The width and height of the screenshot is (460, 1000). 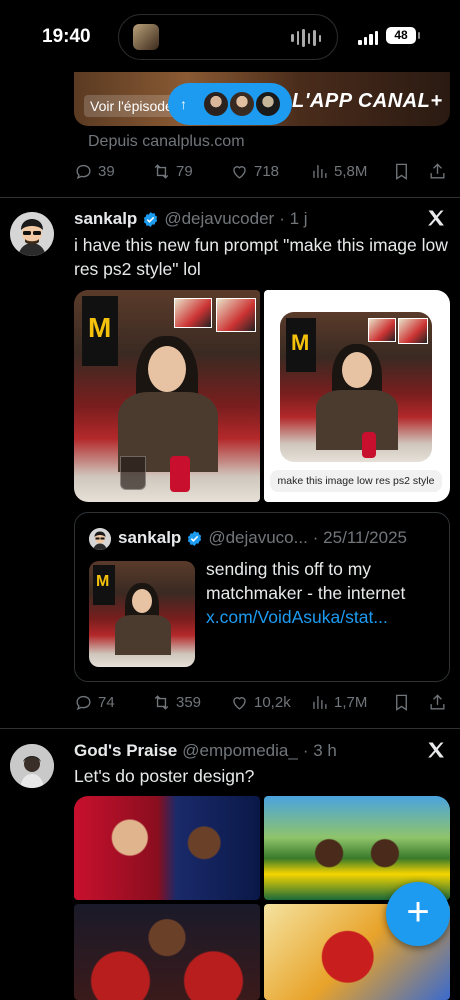 I want to click on quote-date: · 25/11/2025, so click(x=360, y=537).